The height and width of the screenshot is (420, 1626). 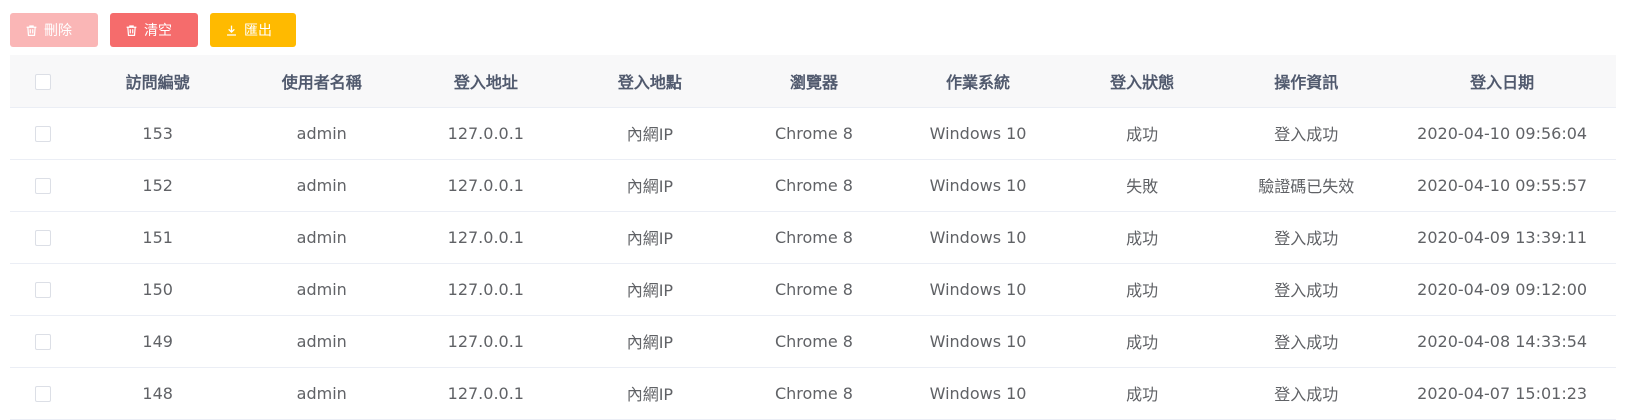 What do you see at coordinates (157, 81) in the screenshot?
I see `column-header: 訪問編號` at bounding box center [157, 81].